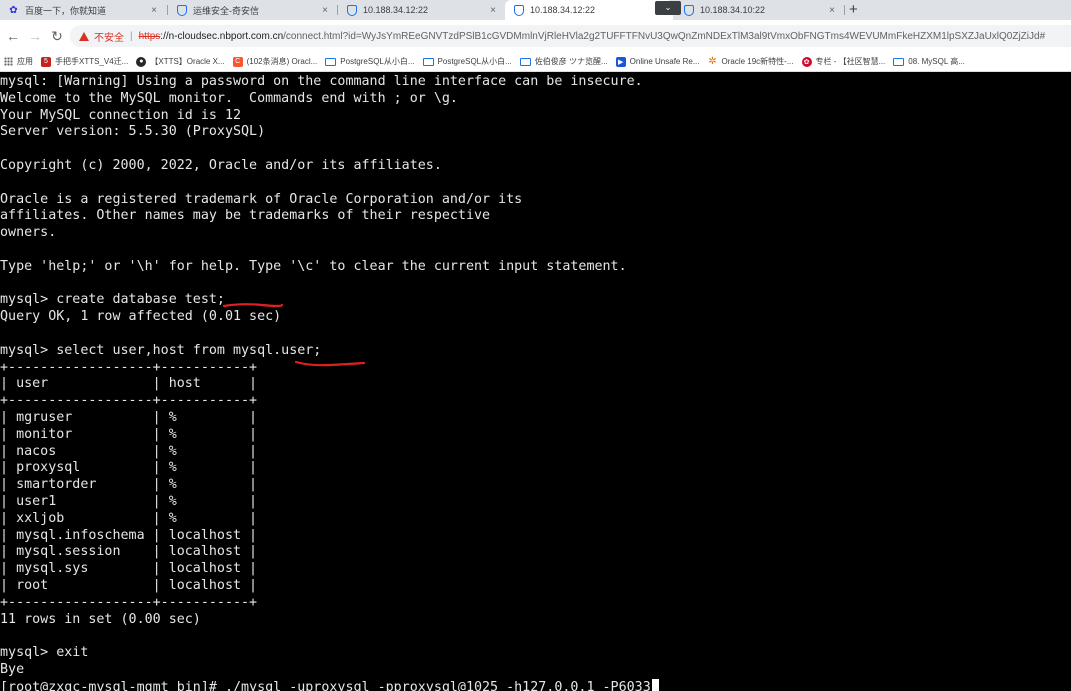  I want to click on huawei-icon: ✿, so click(806, 61).